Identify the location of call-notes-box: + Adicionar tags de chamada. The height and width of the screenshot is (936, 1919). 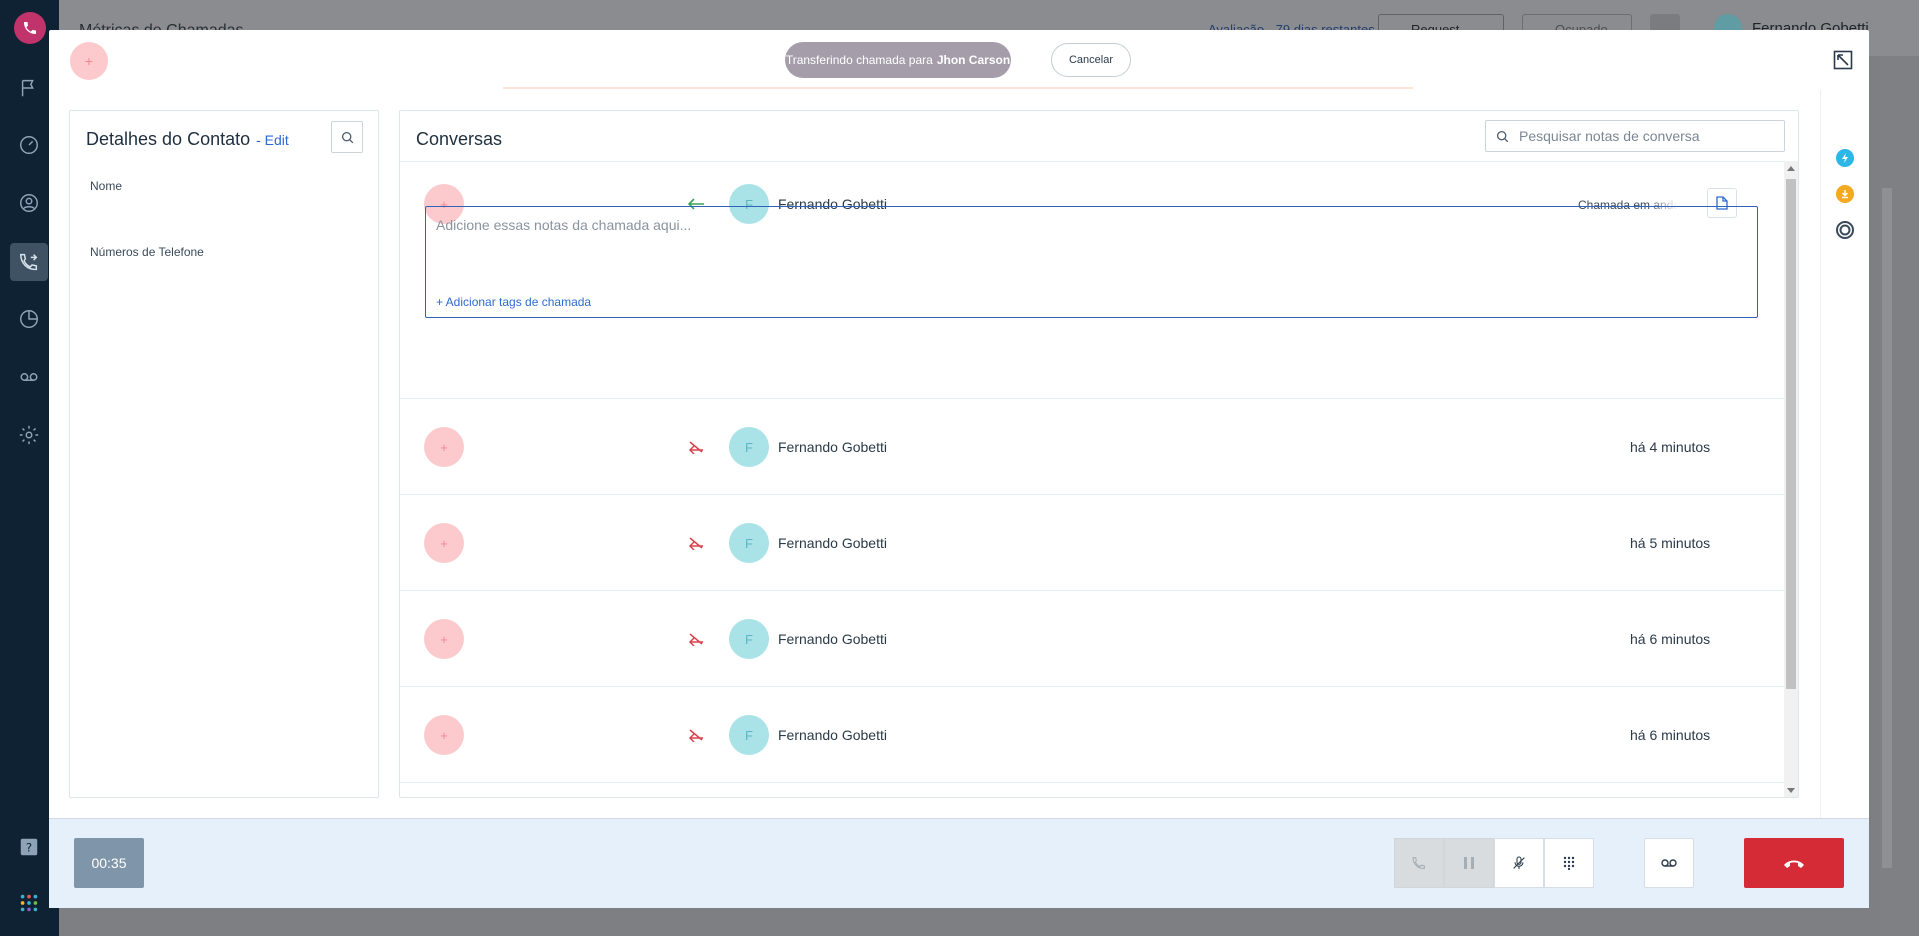
(1091, 262).